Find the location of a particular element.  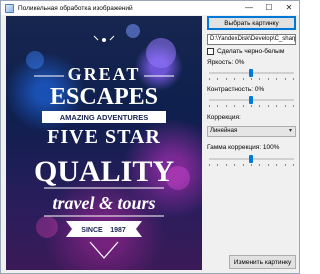

poster-line-quality: QUALITY is located at coordinates (104, 171).